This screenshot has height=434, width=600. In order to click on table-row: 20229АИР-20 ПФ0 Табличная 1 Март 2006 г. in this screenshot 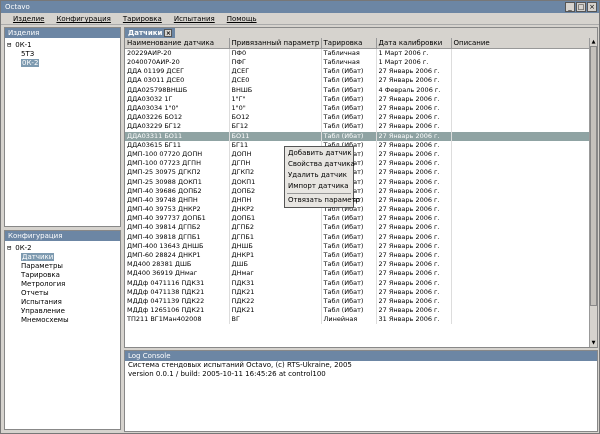, I will do `click(358, 53)`.